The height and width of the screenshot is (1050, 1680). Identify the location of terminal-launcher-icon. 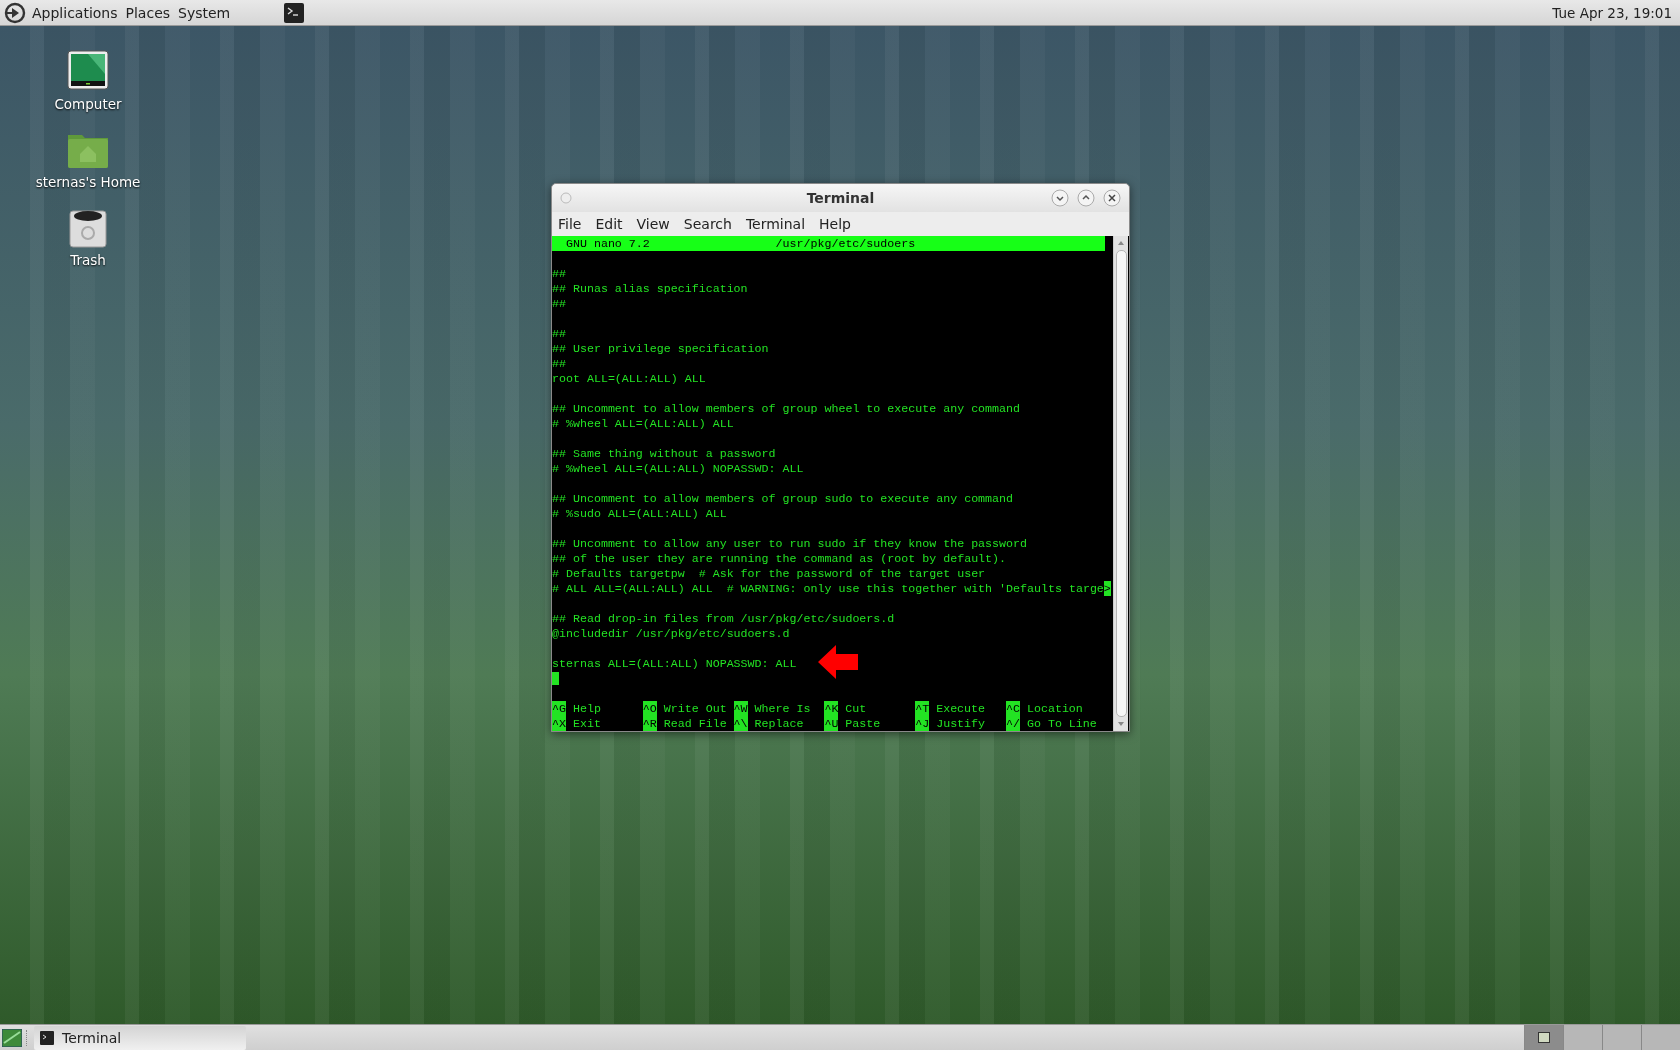
(294, 12).